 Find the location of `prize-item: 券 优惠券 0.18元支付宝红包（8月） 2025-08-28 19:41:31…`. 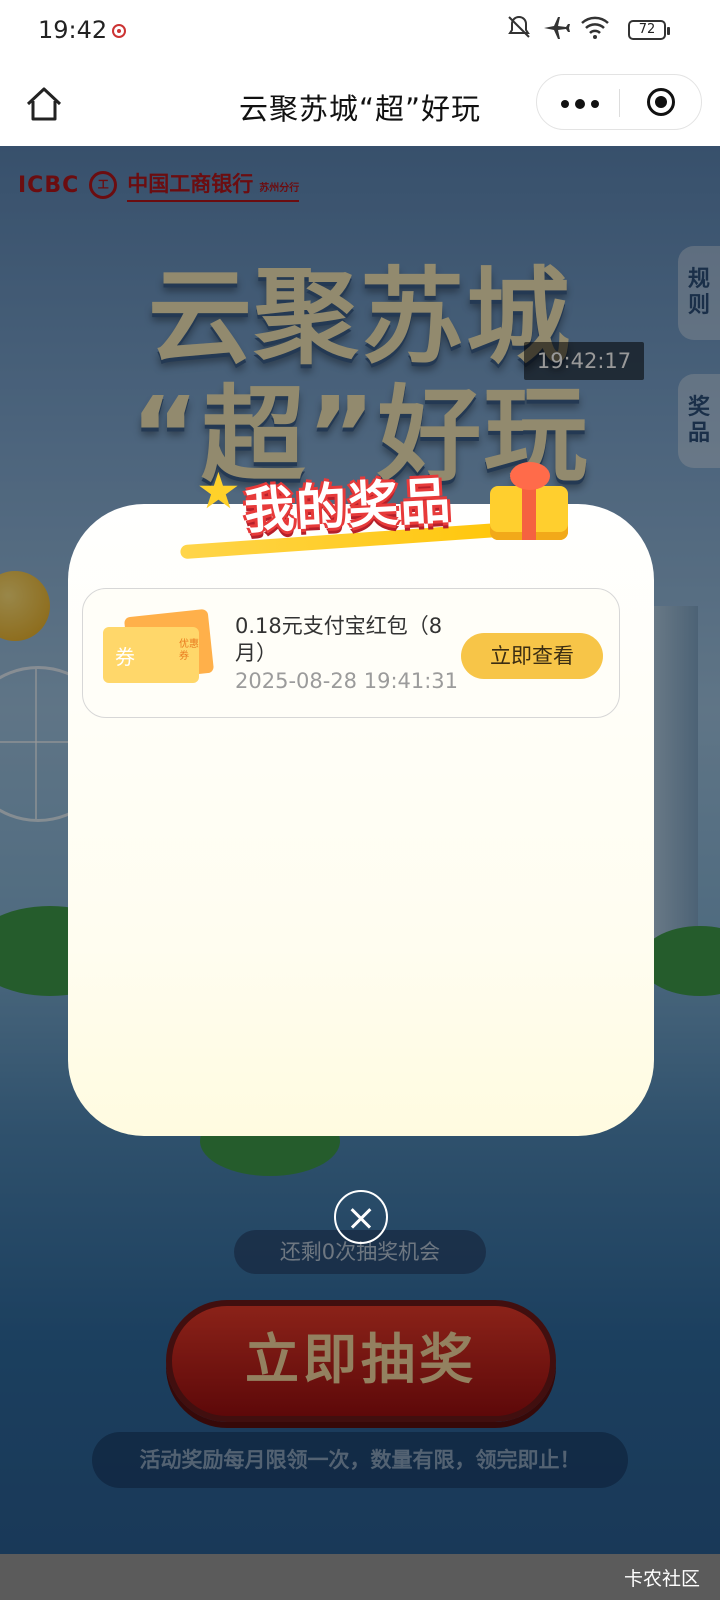

prize-item: 券 优惠券 0.18元支付宝红包（8月） 2025-08-28 19:41:31… is located at coordinates (351, 653).